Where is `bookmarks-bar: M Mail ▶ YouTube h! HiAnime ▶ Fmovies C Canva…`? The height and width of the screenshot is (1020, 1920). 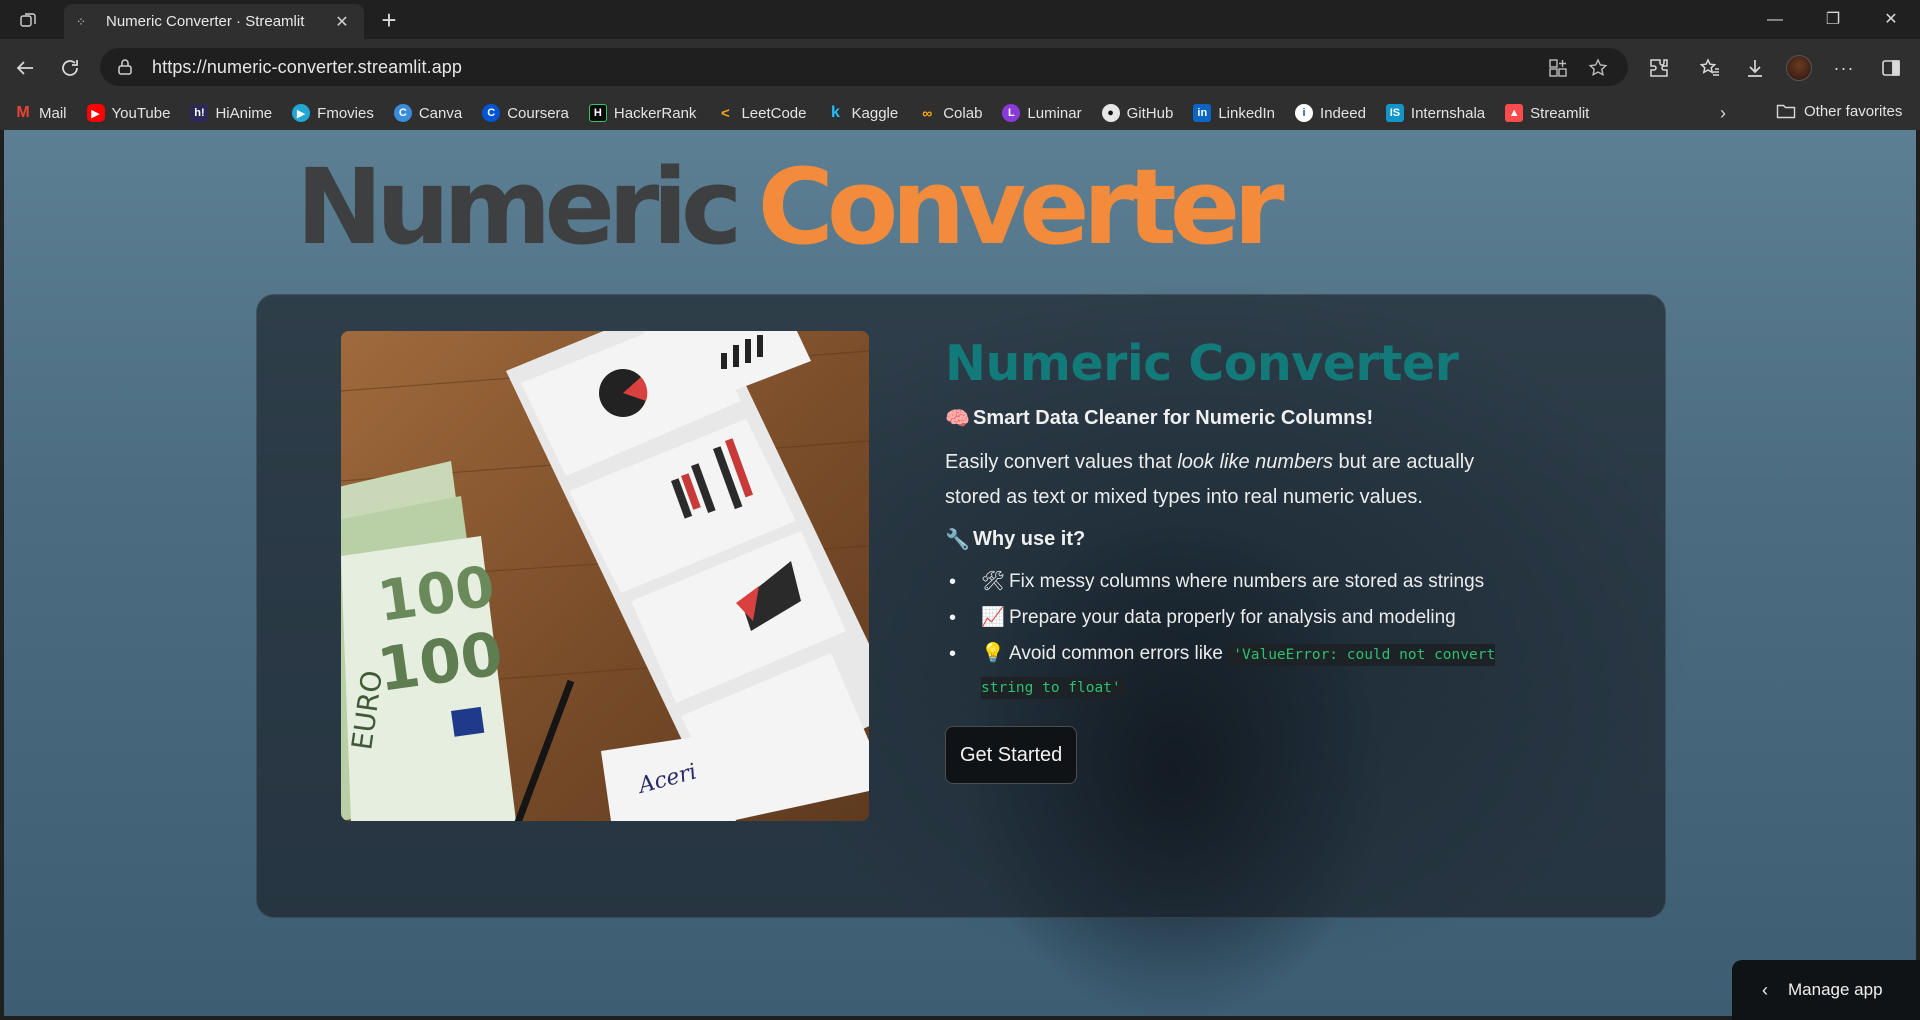
bookmarks-bar: M Mail ▶ YouTube h! HiAnime ▶ Fmovies C Canva… is located at coordinates (960, 113).